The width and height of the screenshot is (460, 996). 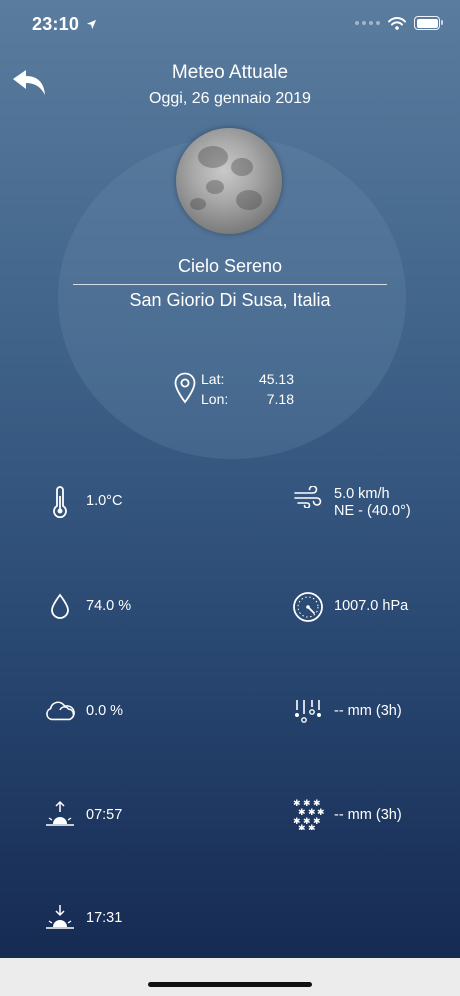 I want to click on humidity-metric: 74.0 %, so click(x=87, y=606).